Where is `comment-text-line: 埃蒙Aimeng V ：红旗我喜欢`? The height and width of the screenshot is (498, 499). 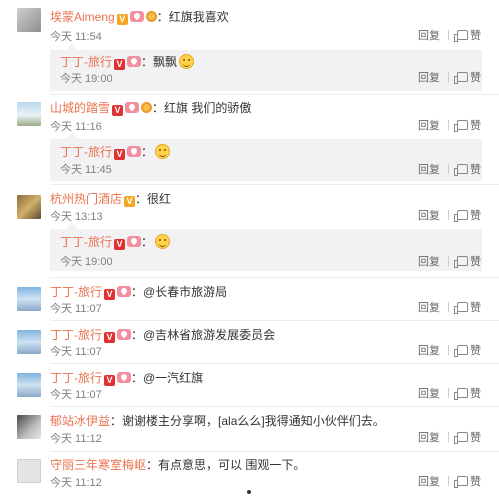
comment-text-line: 埃蒙Aimeng V ：红旗我喜欢 is located at coordinates (139, 17).